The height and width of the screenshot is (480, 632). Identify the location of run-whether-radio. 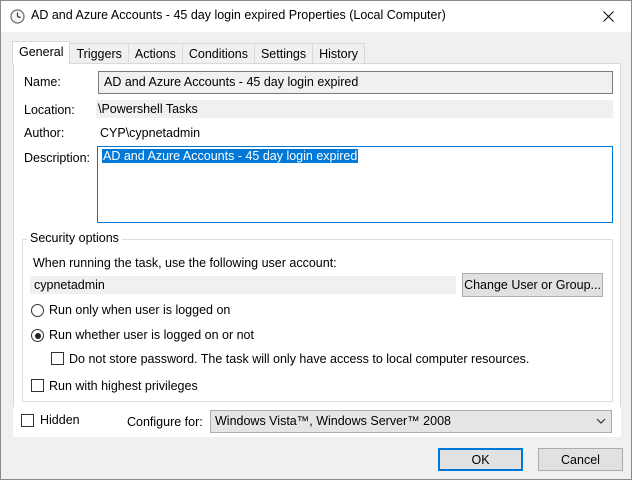
(37, 335).